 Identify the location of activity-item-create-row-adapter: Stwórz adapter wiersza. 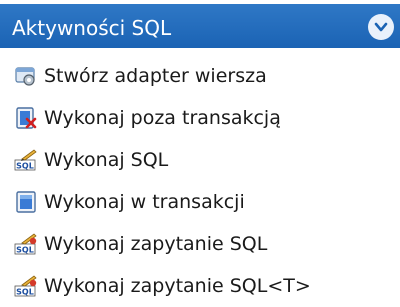
(200, 76).